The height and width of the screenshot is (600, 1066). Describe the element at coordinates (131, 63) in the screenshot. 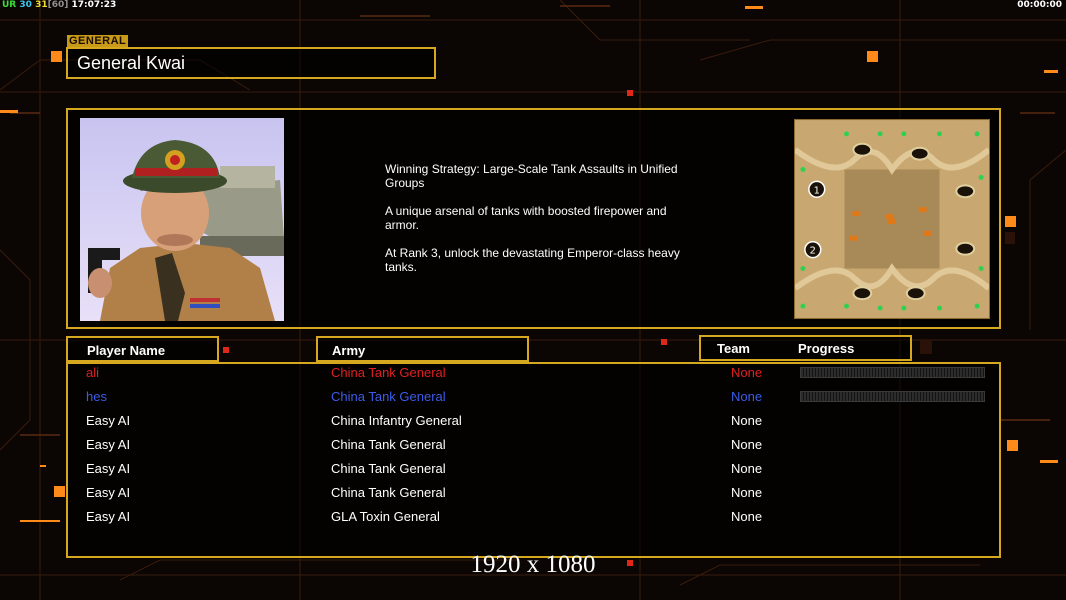

I see `general-name: General Kwai` at that location.